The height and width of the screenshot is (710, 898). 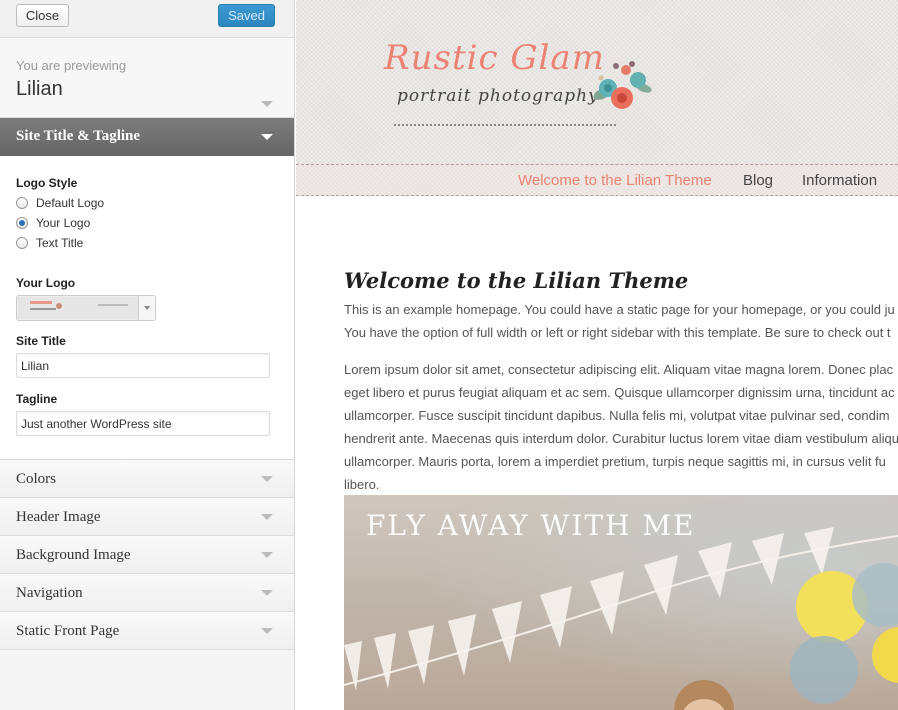 I want to click on logo-image-select, so click(x=86, y=308).